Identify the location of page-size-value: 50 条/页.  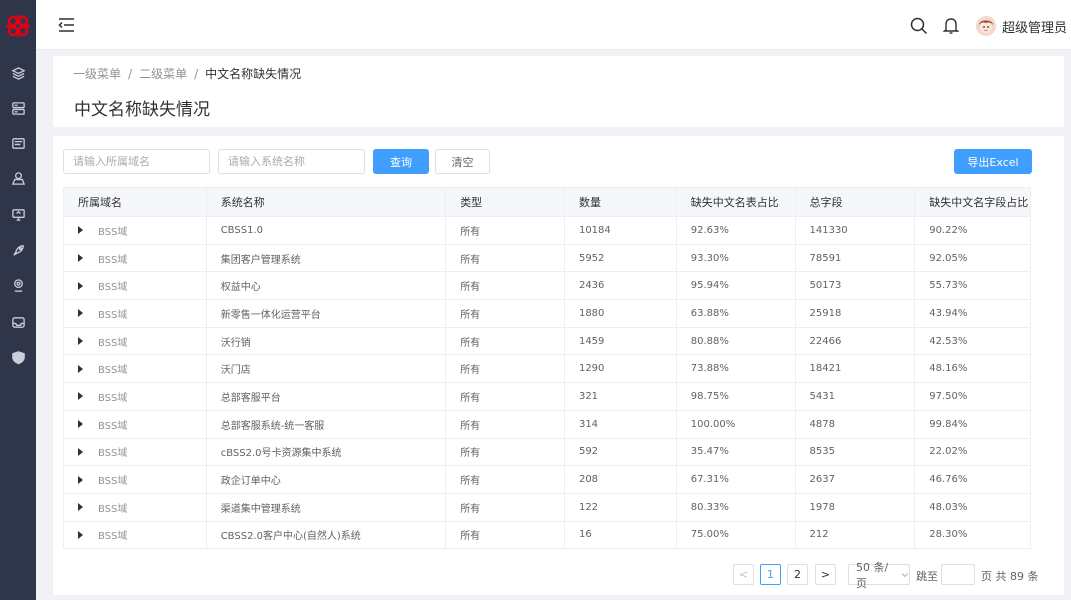
(872, 575).